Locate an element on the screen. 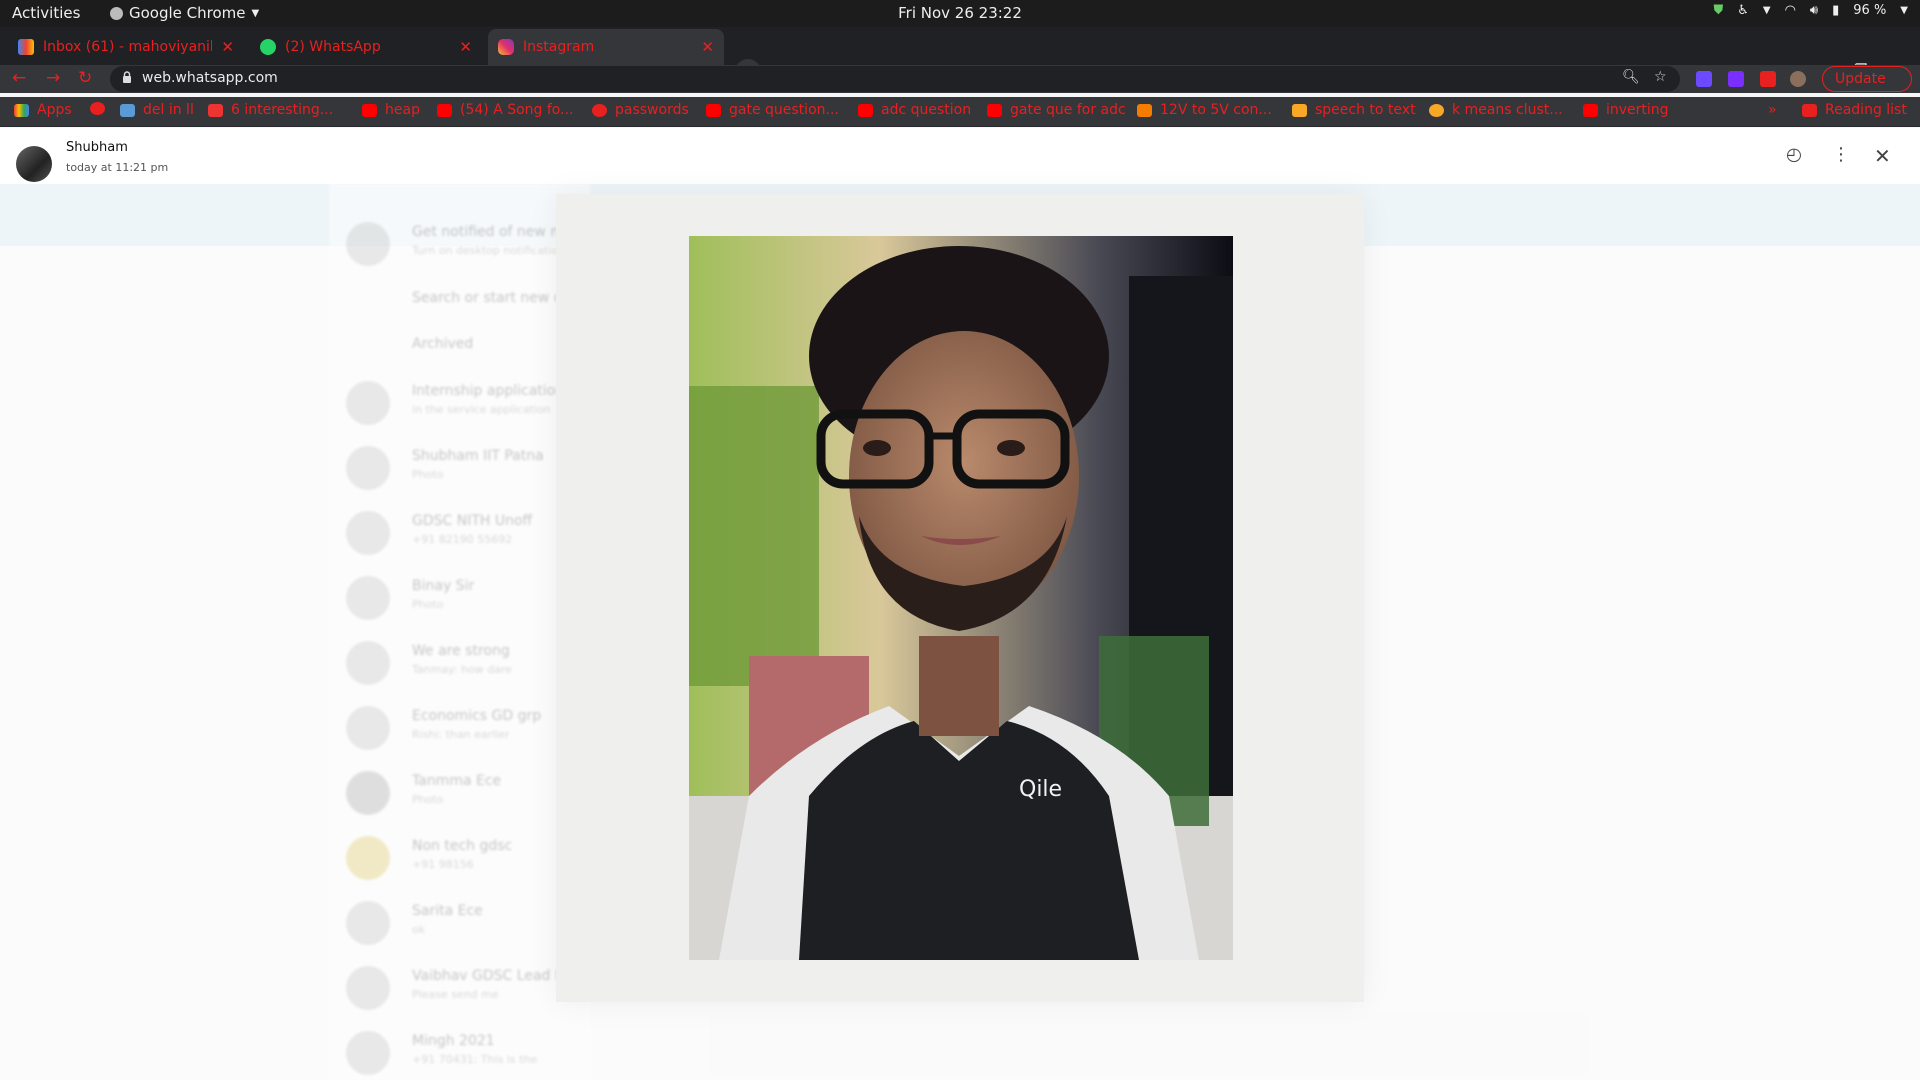  gear-icon is located at coordinates (599, 110).